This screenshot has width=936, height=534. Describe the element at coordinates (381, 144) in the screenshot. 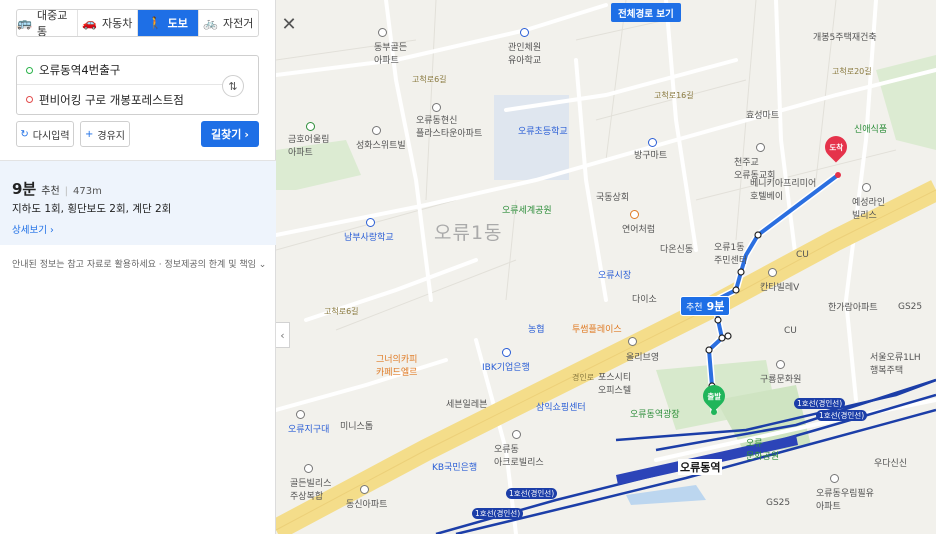

I see `map-label: 성화스위트빌` at that location.